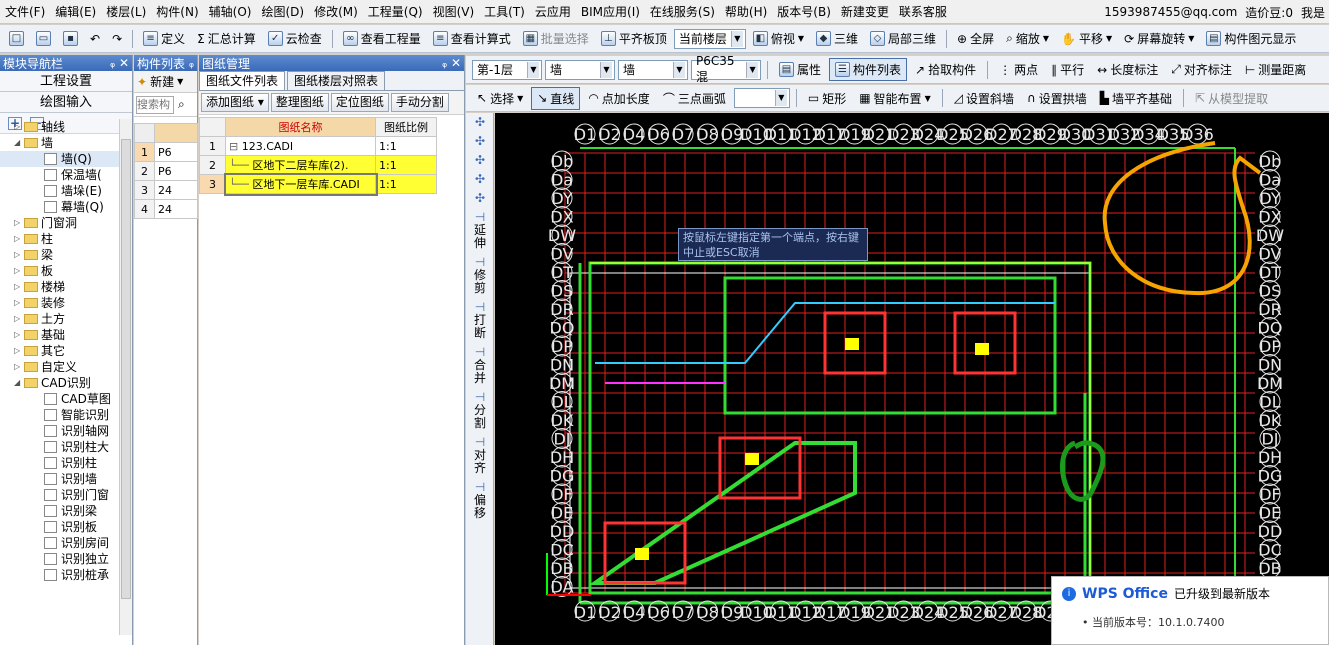 Image resolution: width=1329 pixels, height=645 pixels. I want to click on menu-item-13: 帮助(H), so click(746, 11).